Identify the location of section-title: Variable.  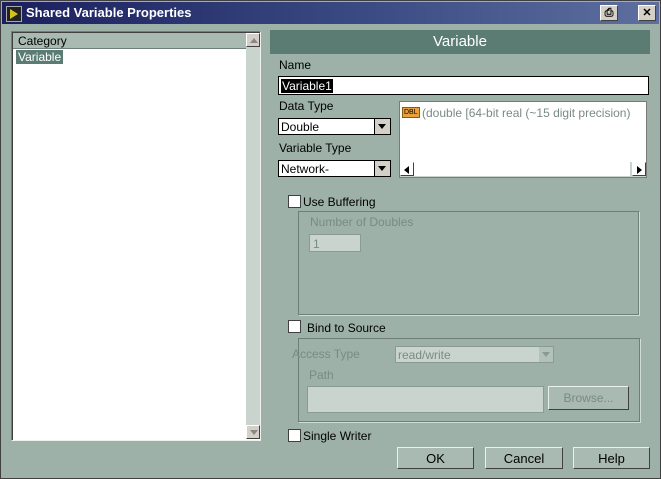
(460, 42).